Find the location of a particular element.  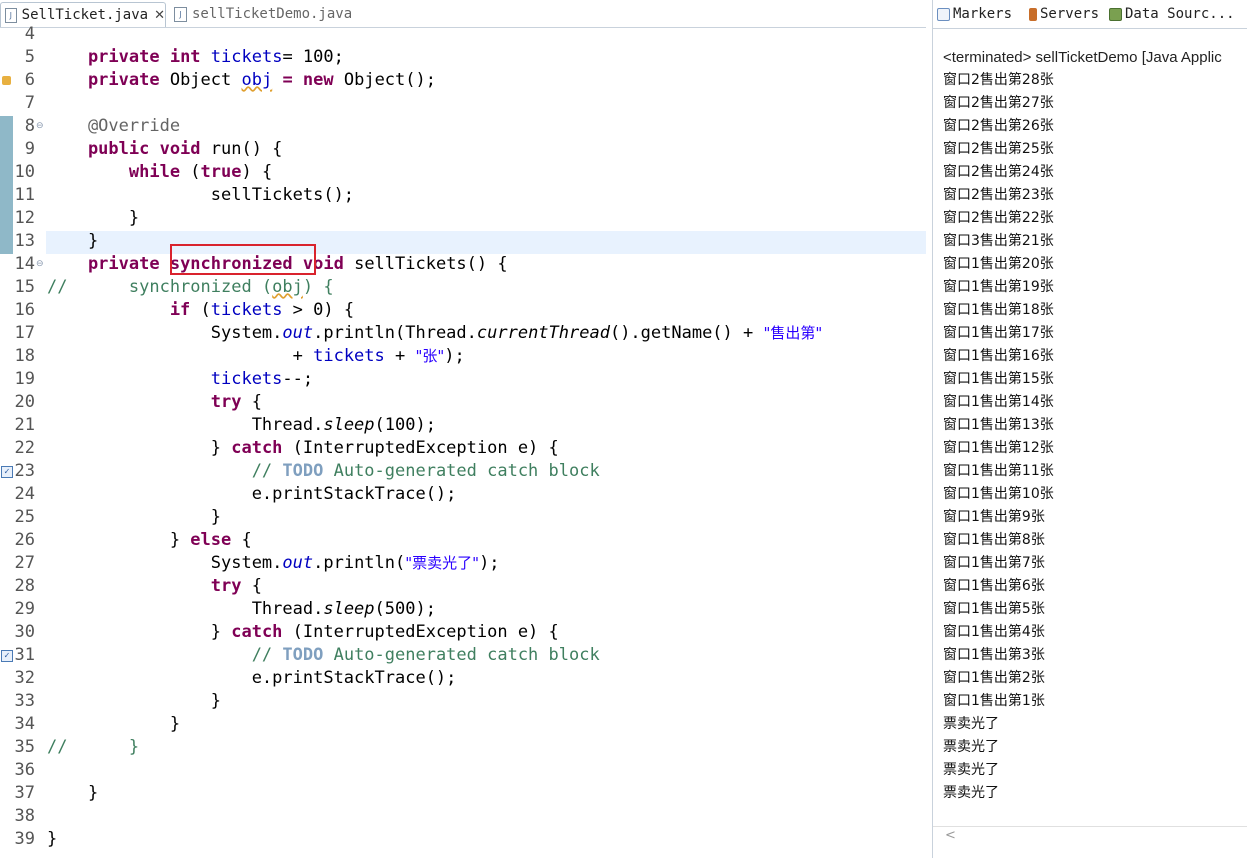

code-token: tickets is located at coordinates (349, 356).